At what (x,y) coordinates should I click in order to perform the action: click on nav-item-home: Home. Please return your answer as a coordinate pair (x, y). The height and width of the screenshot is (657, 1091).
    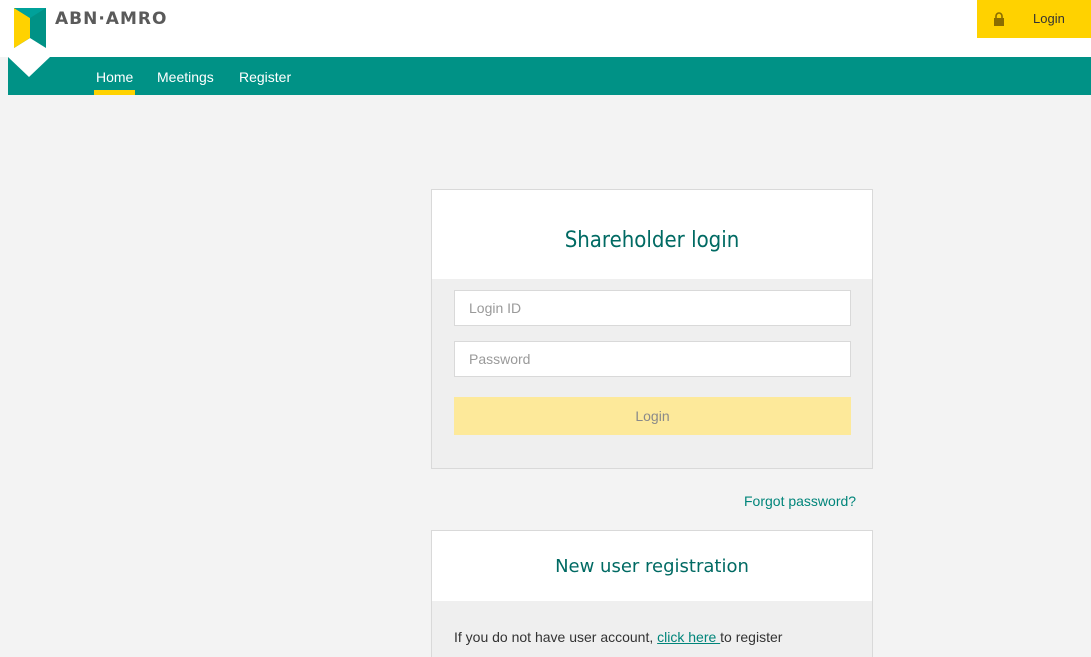
    Looking at the image, I should click on (114, 82).